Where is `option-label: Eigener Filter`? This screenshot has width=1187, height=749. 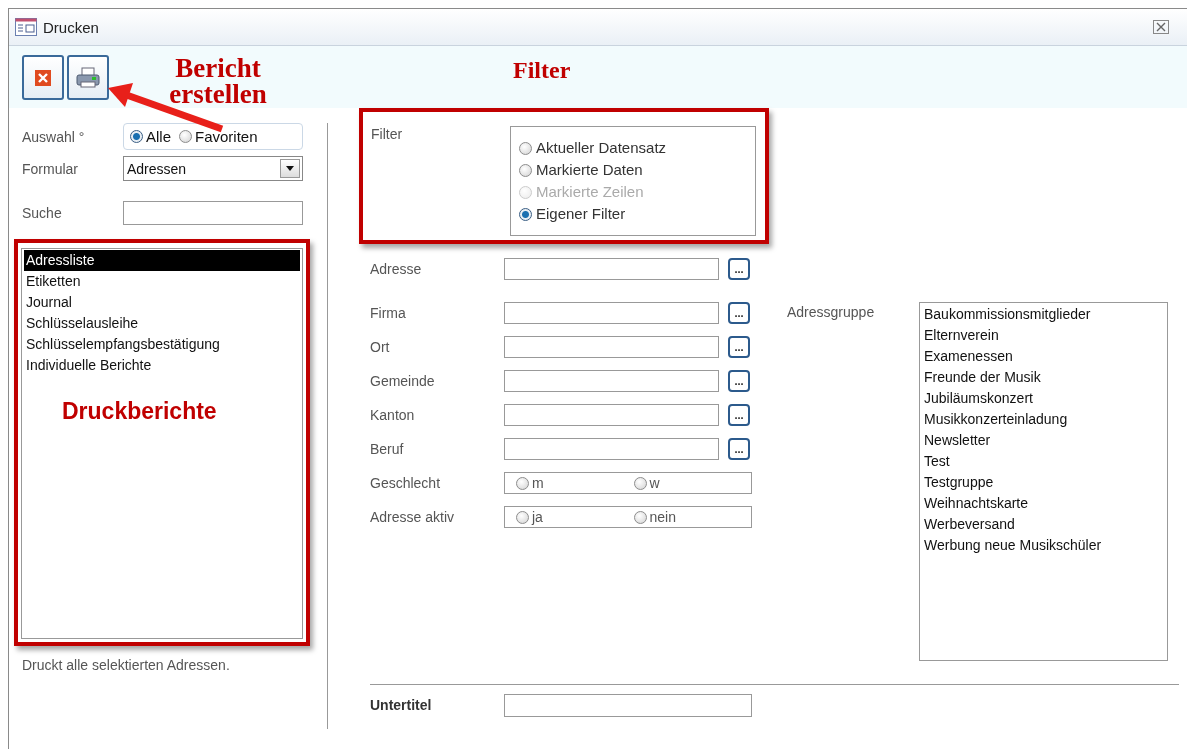 option-label: Eigener Filter is located at coordinates (581, 214).